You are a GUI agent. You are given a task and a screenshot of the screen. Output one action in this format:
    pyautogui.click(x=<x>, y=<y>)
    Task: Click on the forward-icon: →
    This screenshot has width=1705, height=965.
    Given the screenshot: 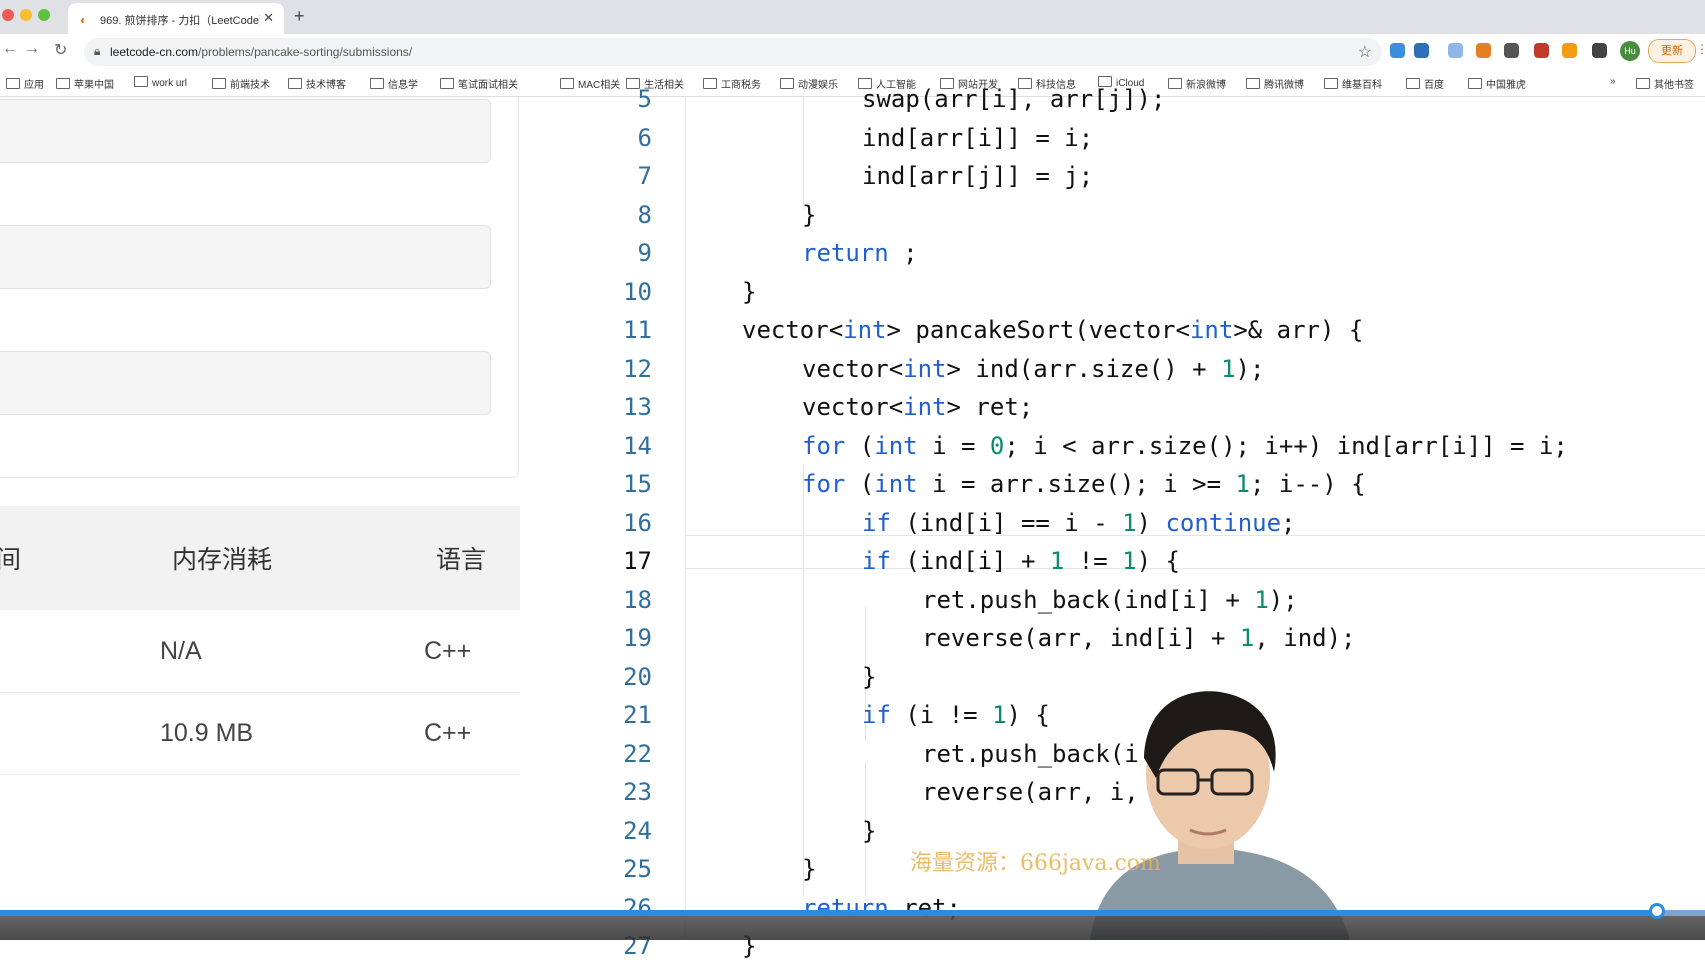 What is the action you would take?
    pyautogui.click(x=32, y=49)
    